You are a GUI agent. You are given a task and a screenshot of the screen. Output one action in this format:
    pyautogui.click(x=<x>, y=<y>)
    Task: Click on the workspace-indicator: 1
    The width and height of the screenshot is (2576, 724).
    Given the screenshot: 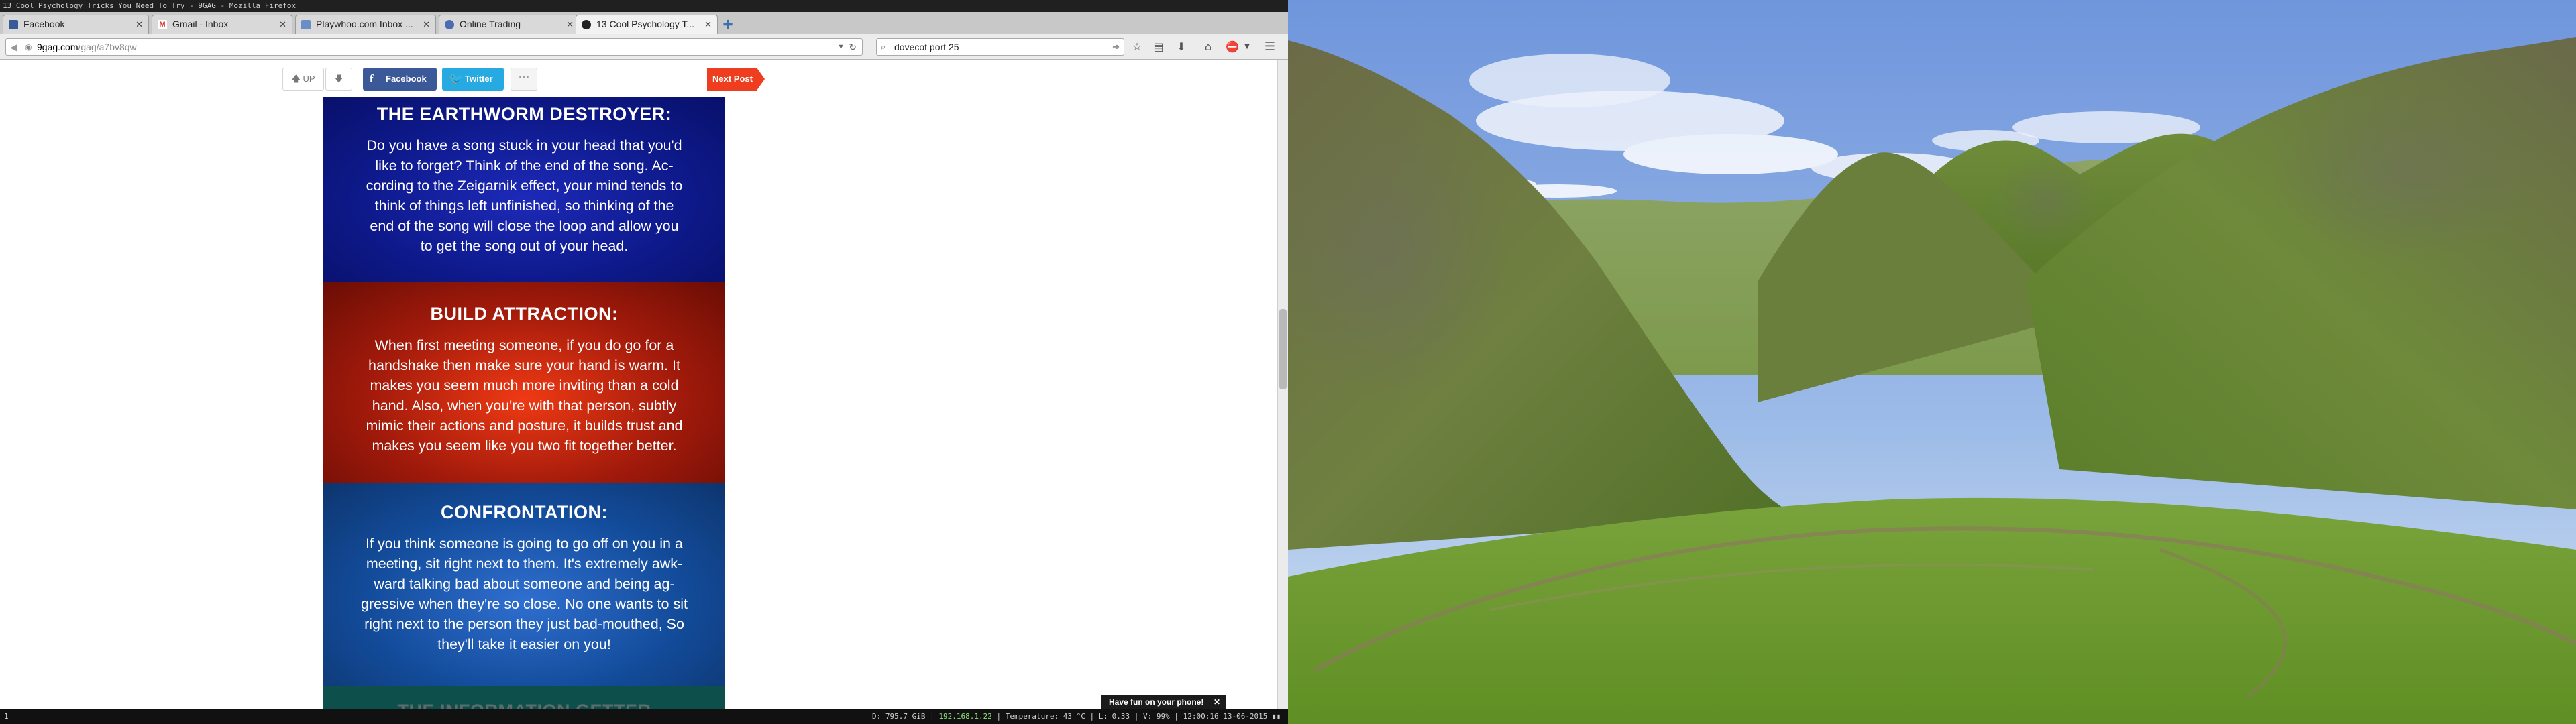 What is the action you would take?
    pyautogui.click(x=6, y=717)
    